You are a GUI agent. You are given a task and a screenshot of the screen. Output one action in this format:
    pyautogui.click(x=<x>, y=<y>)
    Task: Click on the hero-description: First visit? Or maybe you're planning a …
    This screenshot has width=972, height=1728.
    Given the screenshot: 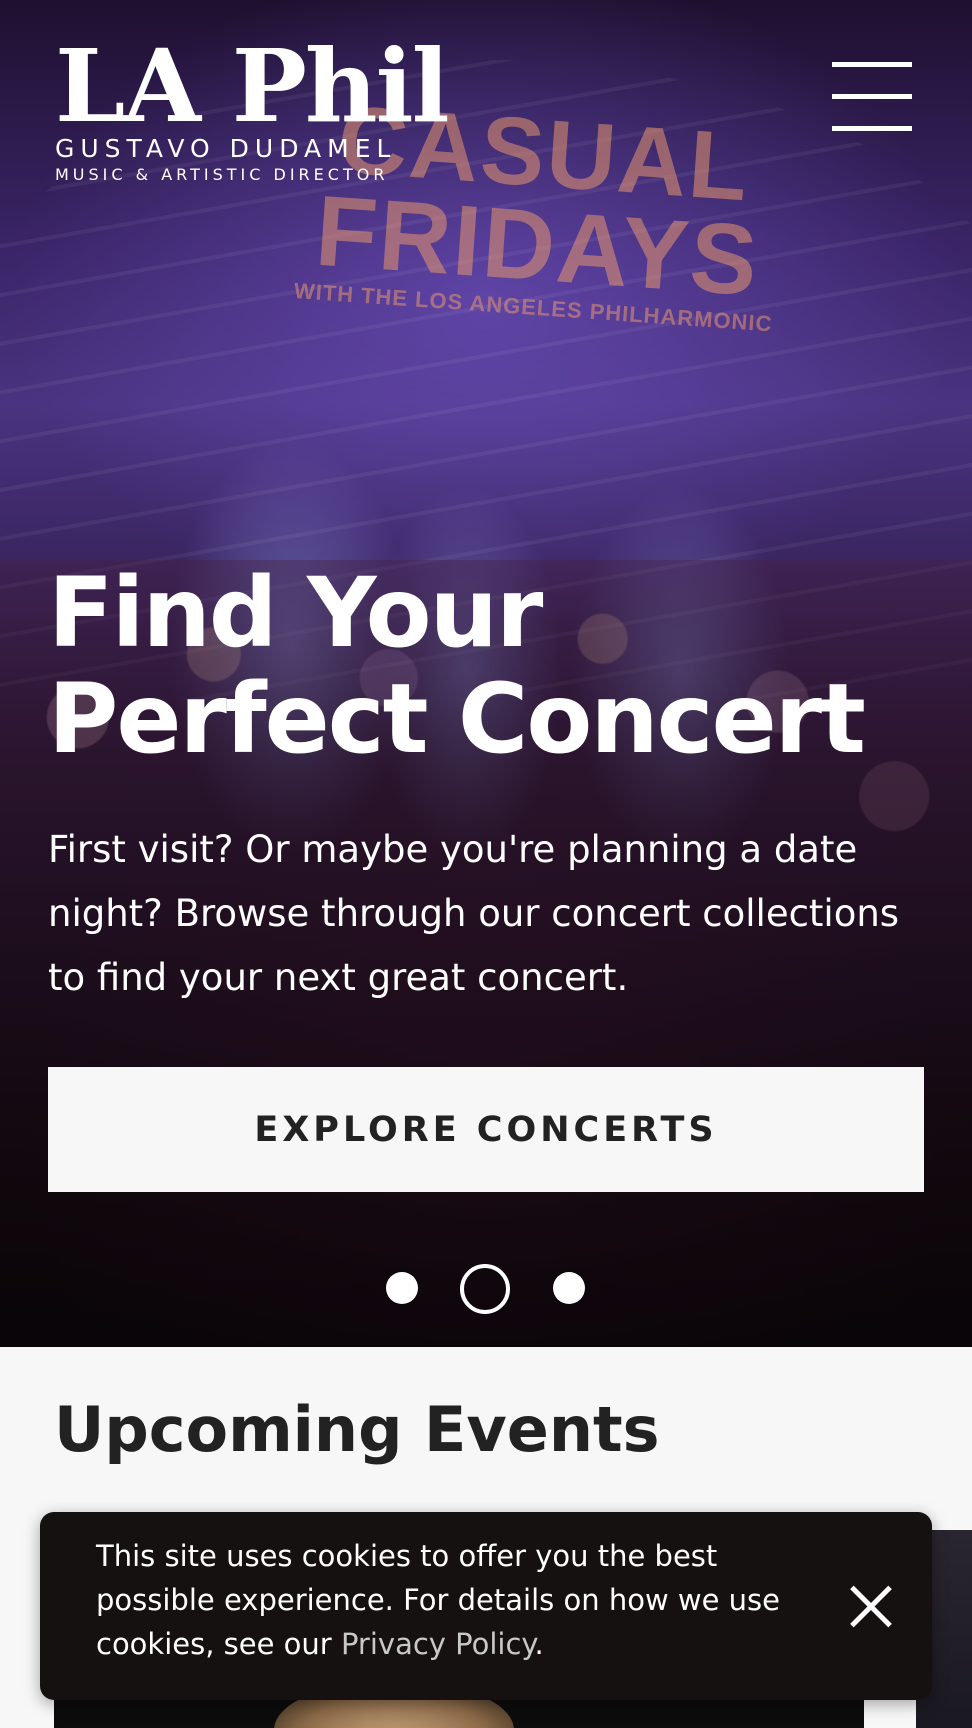 What is the action you would take?
    pyautogui.click(x=474, y=913)
    